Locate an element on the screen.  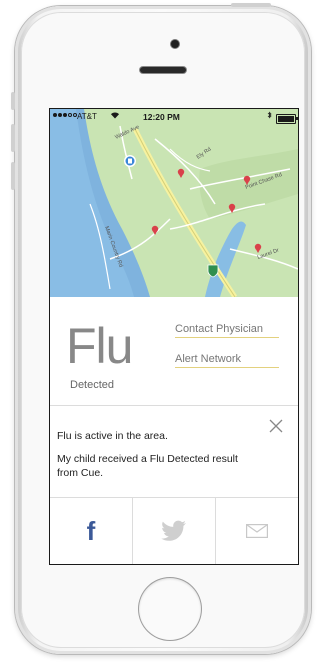
share-bar: f is located at coordinates (174, 530).